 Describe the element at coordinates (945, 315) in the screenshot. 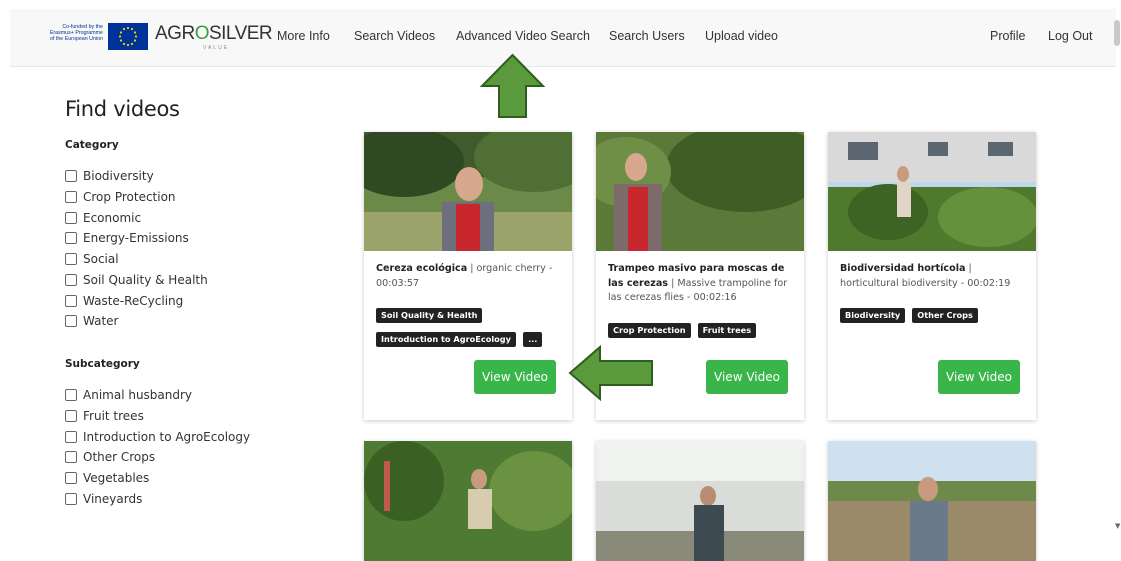

I see `tag: Other Crops` at that location.